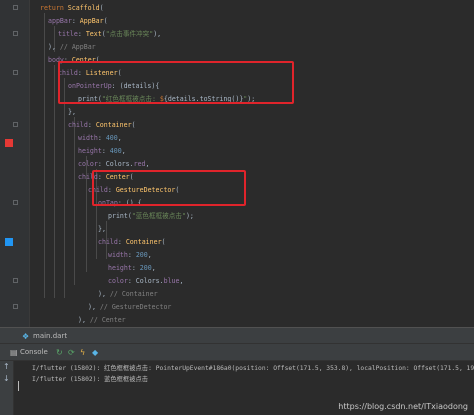 The width and height of the screenshot is (474, 415). I want to click on code-line: color: Colors.blue,, so click(146, 281).